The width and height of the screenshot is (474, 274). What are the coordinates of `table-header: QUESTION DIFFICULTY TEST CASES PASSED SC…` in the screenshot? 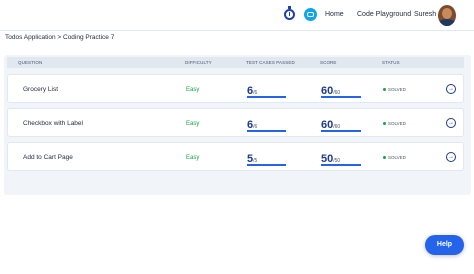 It's located at (235, 62).